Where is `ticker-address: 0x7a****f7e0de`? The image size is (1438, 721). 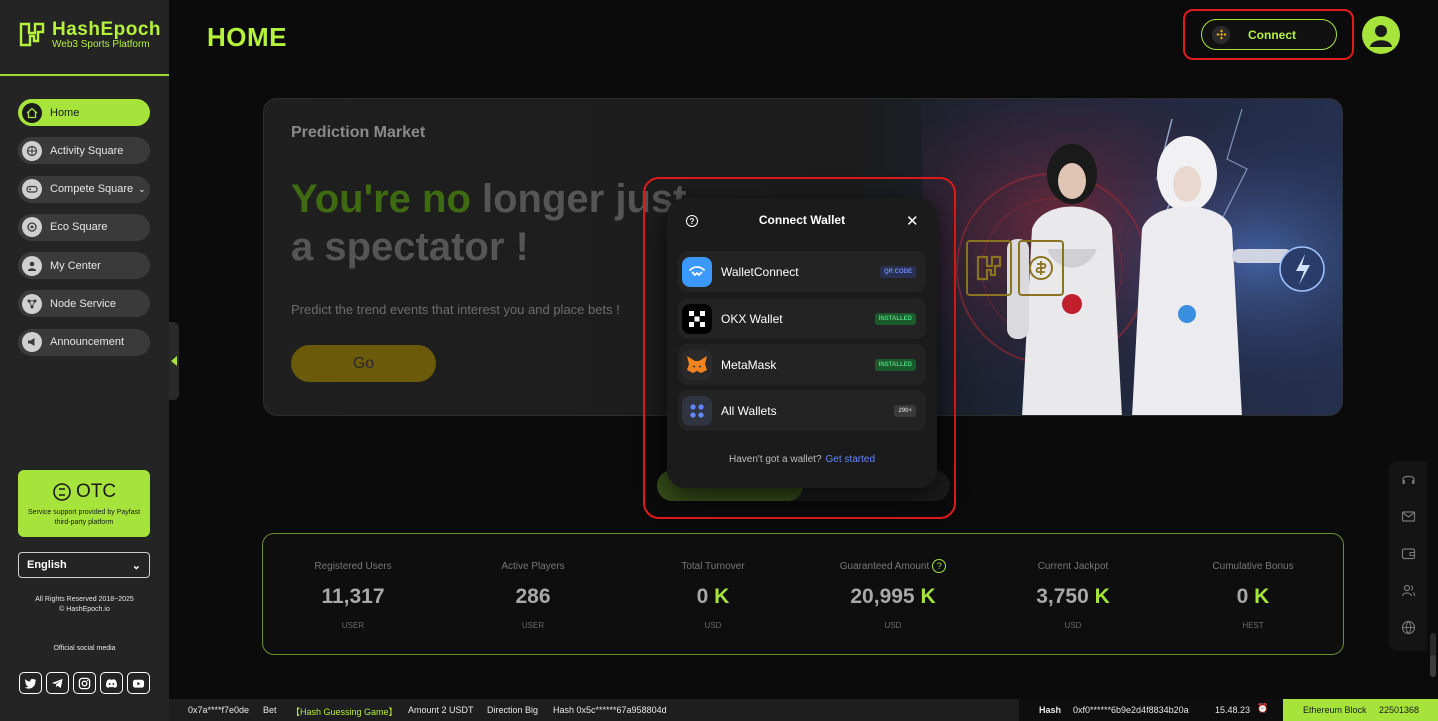 ticker-address: 0x7a****f7e0de is located at coordinates (219, 710).